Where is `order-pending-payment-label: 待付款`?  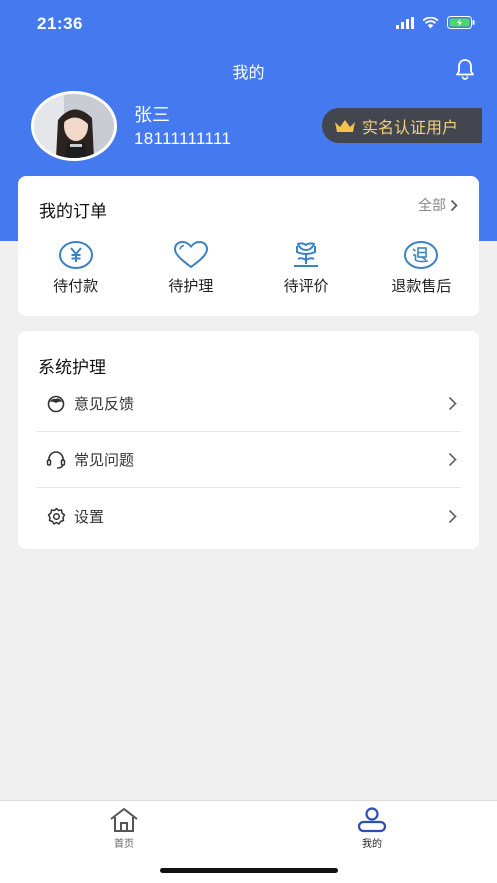 order-pending-payment-label: 待付款 is located at coordinates (76, 286).